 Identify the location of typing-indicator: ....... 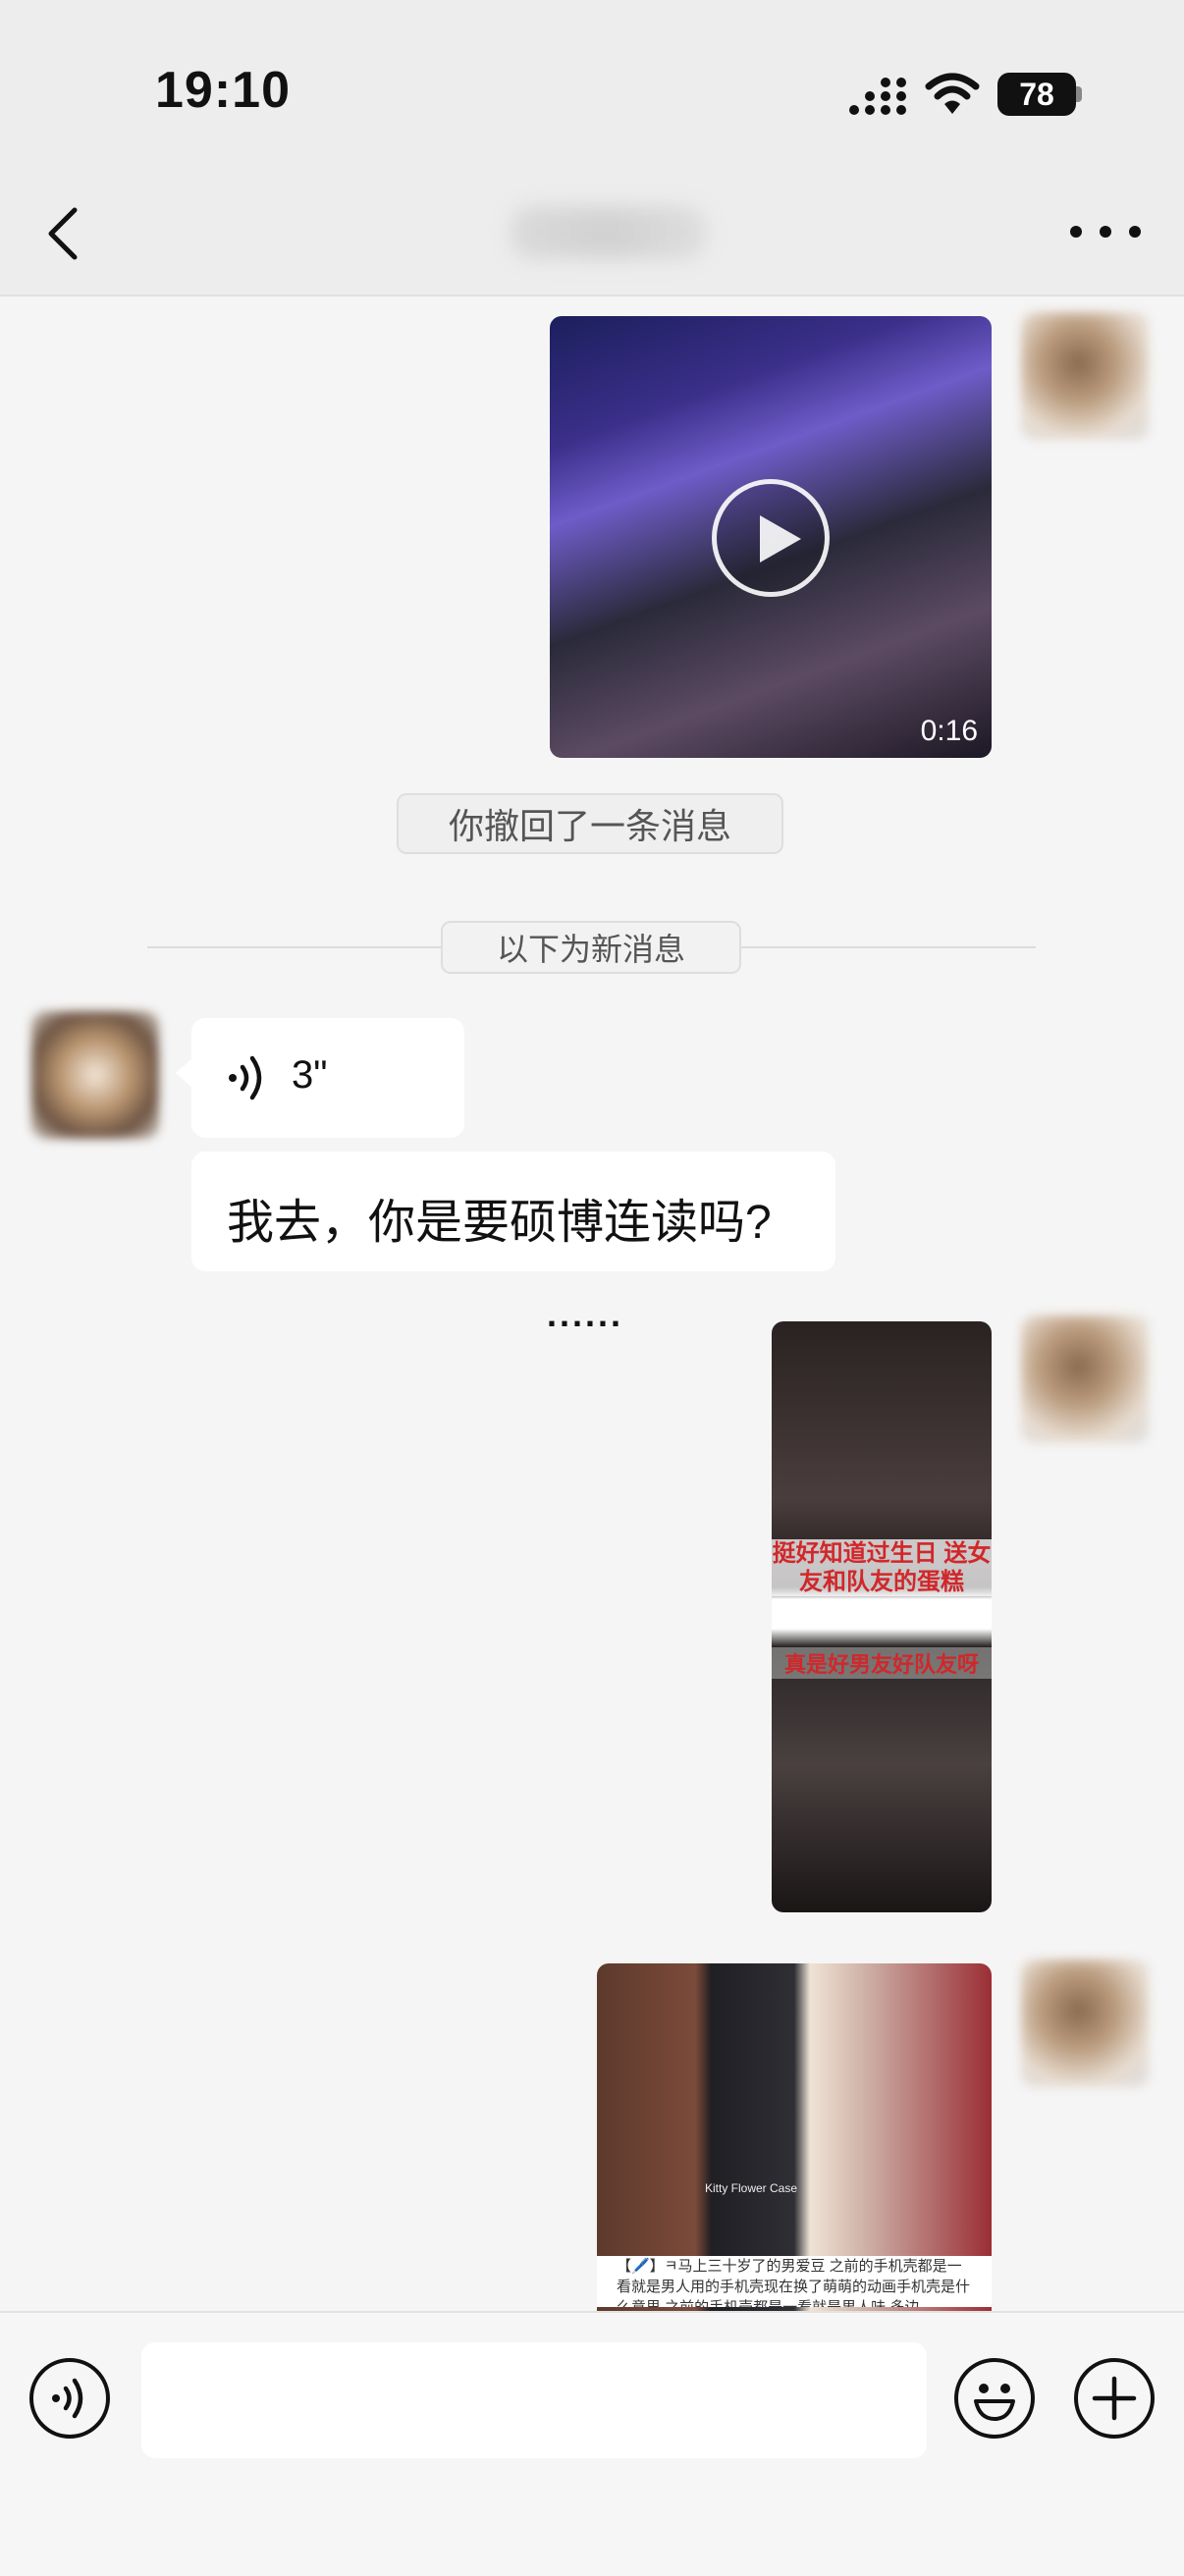
(585, 1314).